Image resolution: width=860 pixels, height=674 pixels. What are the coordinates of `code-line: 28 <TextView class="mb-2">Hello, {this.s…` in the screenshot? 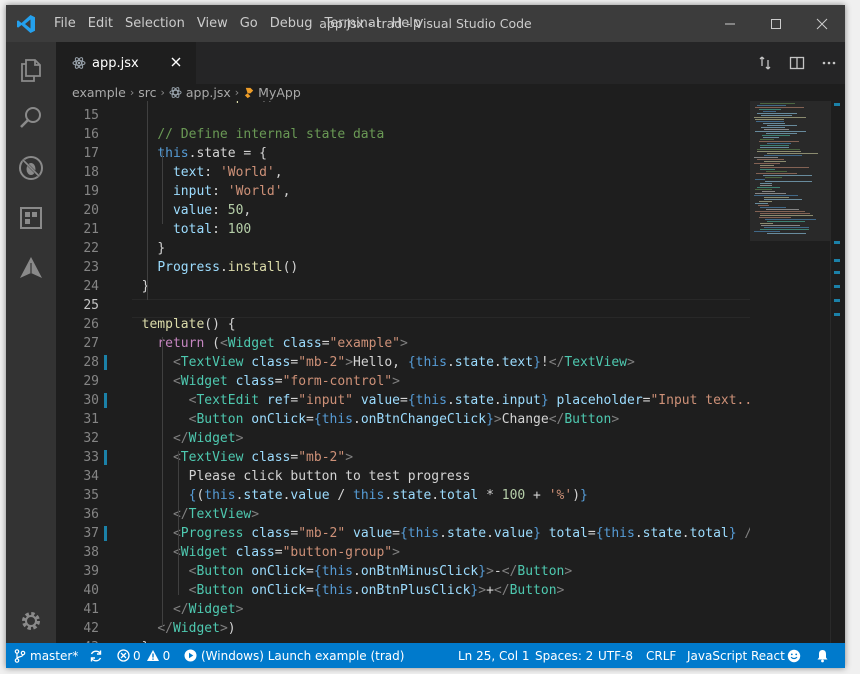 It's located at (403, 362).